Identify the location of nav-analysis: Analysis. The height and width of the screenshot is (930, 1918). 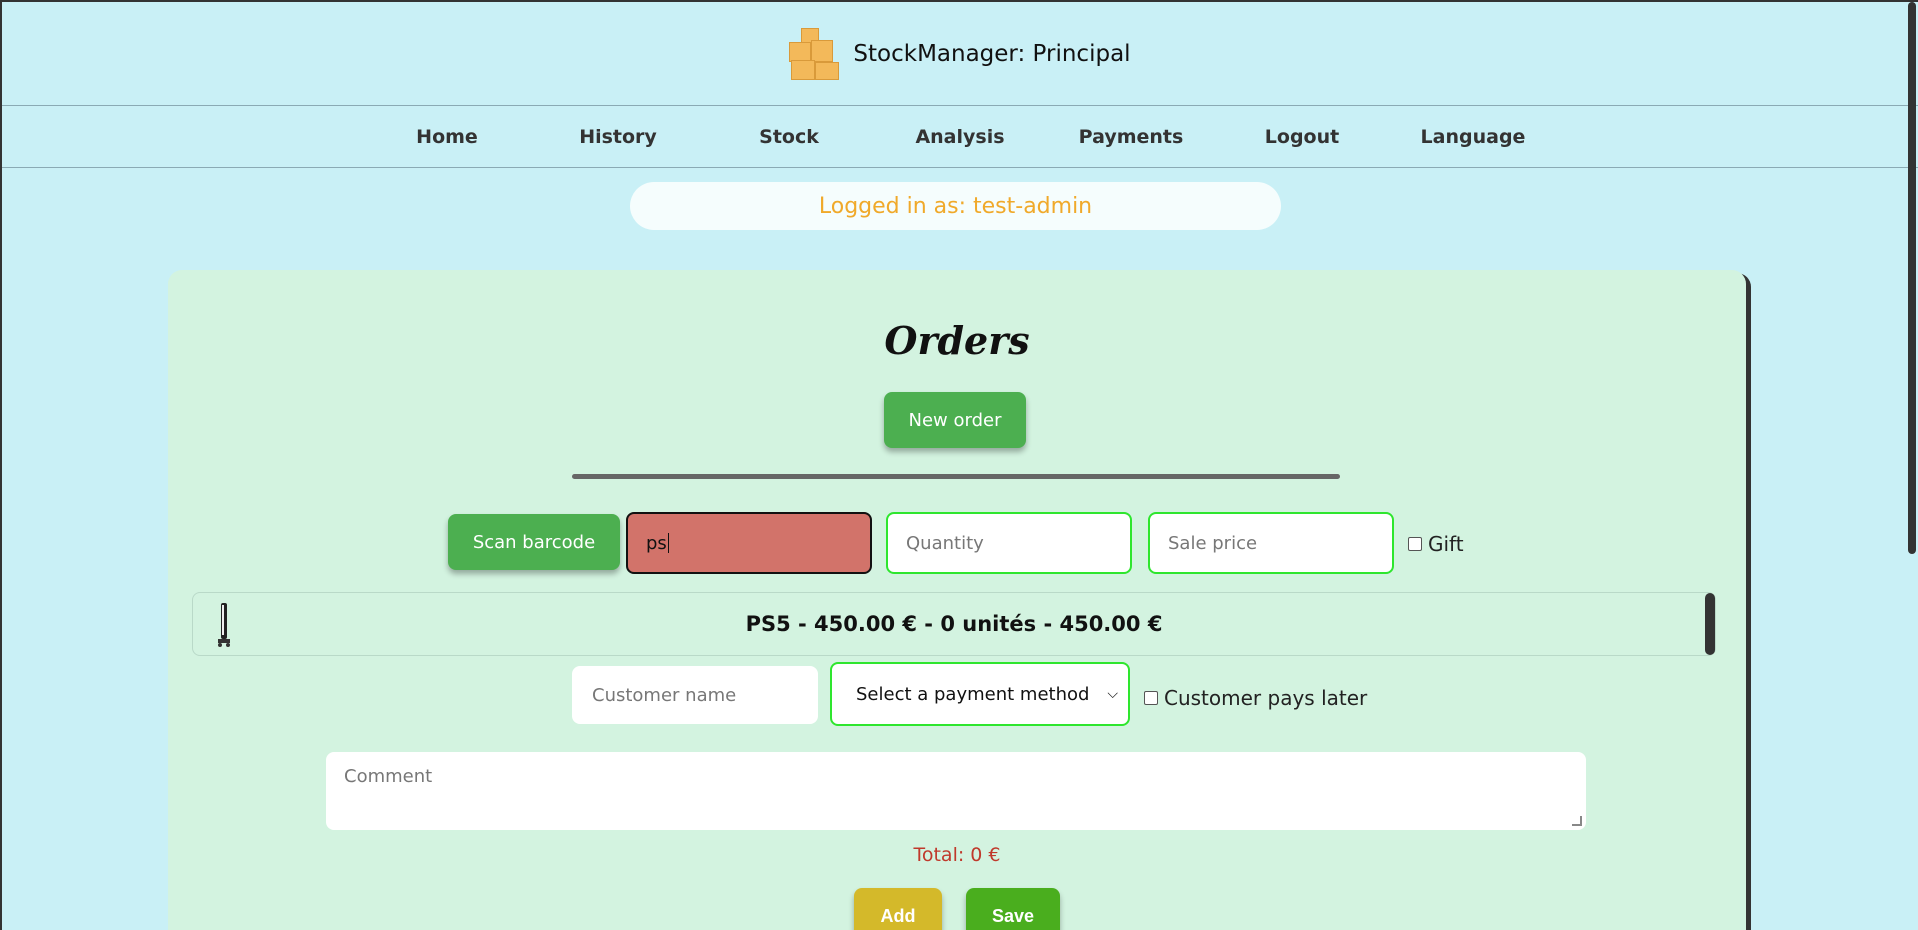
(960, 137).